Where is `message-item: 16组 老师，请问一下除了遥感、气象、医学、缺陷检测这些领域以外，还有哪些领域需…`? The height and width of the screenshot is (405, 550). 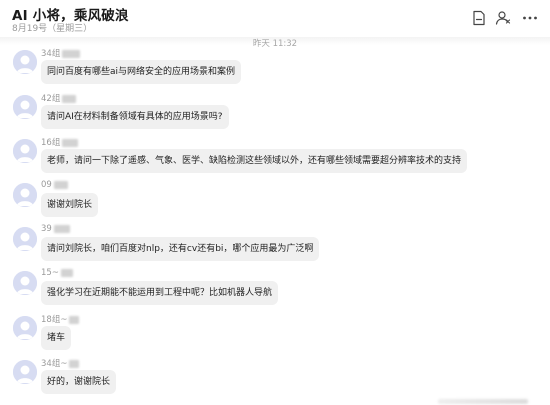 message-item: 16组 老师，请问一下除了遥感、气象、医学、缺陷检测这些领域以外，还有哪些领域需… is located at coordinates (275, 158).